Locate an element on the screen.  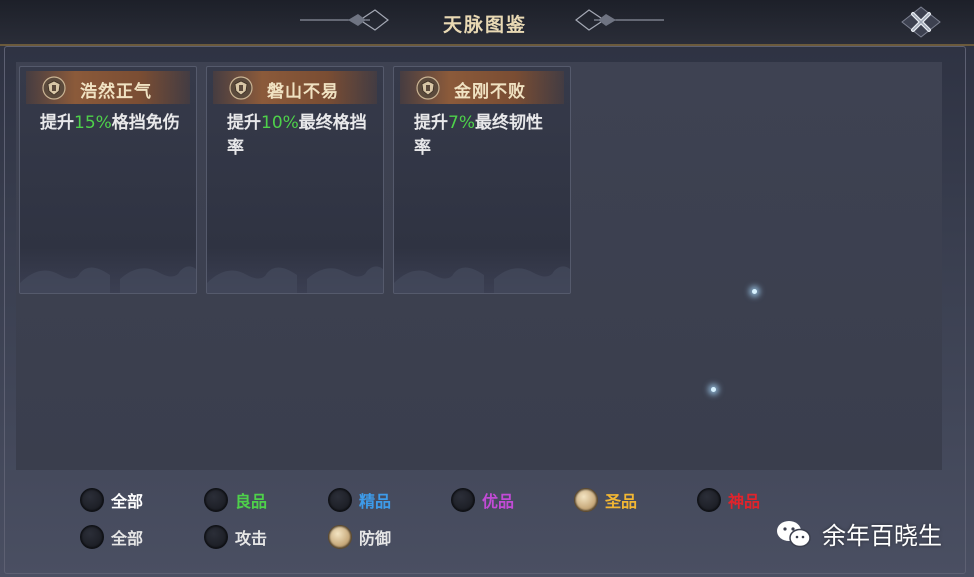
card-header: 磐山不易 is located at coordinates (295, 87).